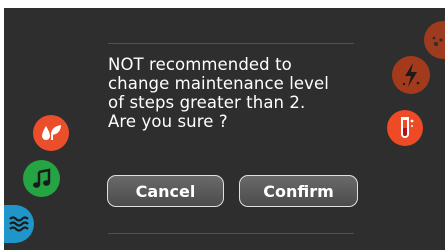  Describe the element at coordinates (434, 40) in the screenshot. I see `speckle-icon` at that location.